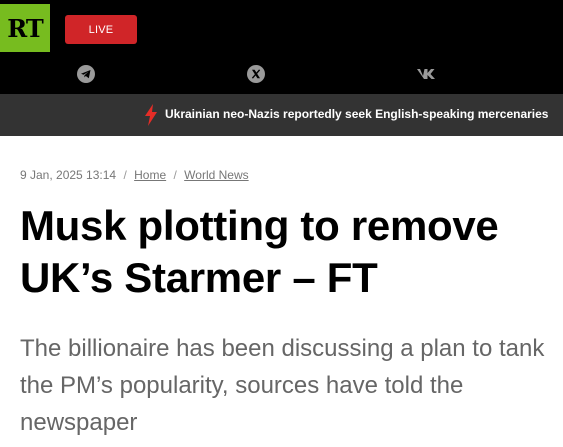 This screenshot has width=563, height=447. I want to click on telegram-icon, so click(86, 74).